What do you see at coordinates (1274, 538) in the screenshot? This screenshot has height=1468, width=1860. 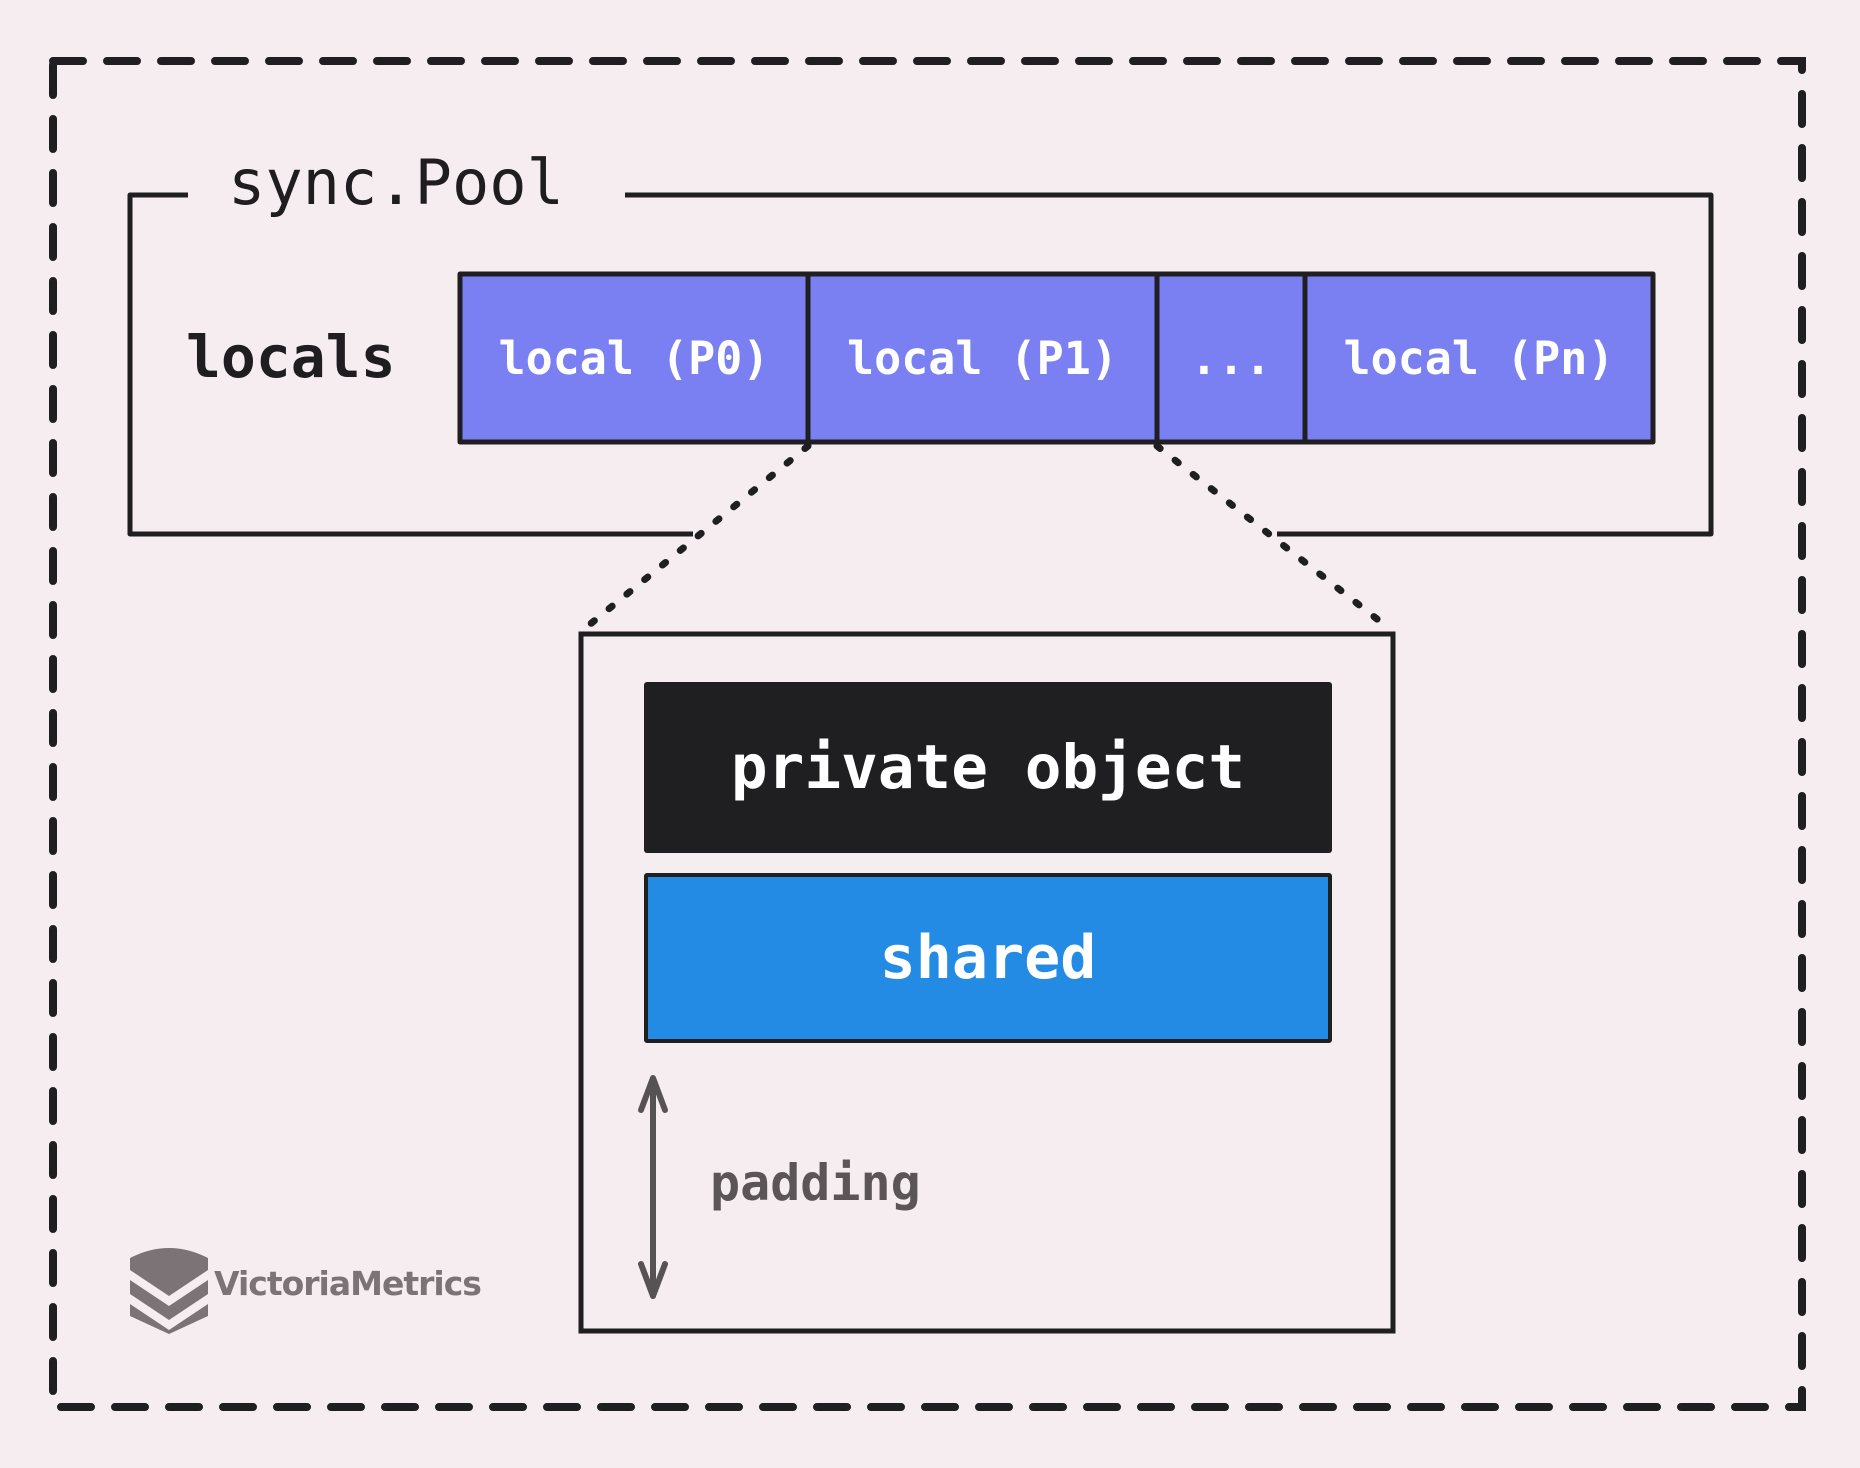 I see `zoom-dotted-line-right` at bounding box center [1274, 538].